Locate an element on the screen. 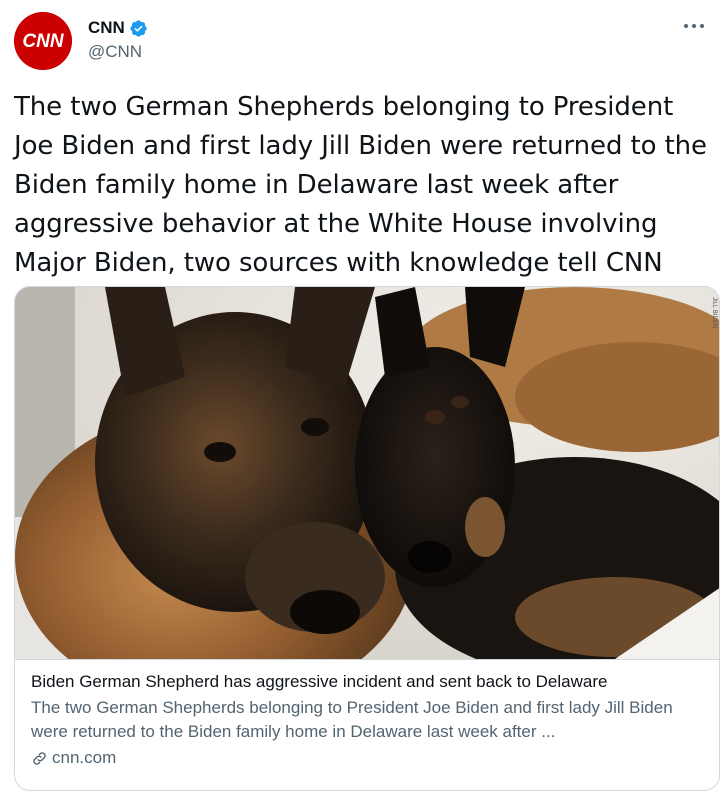 The image size is (722, 806). card-domain: cnn.com is located at coordinates (84, 757).